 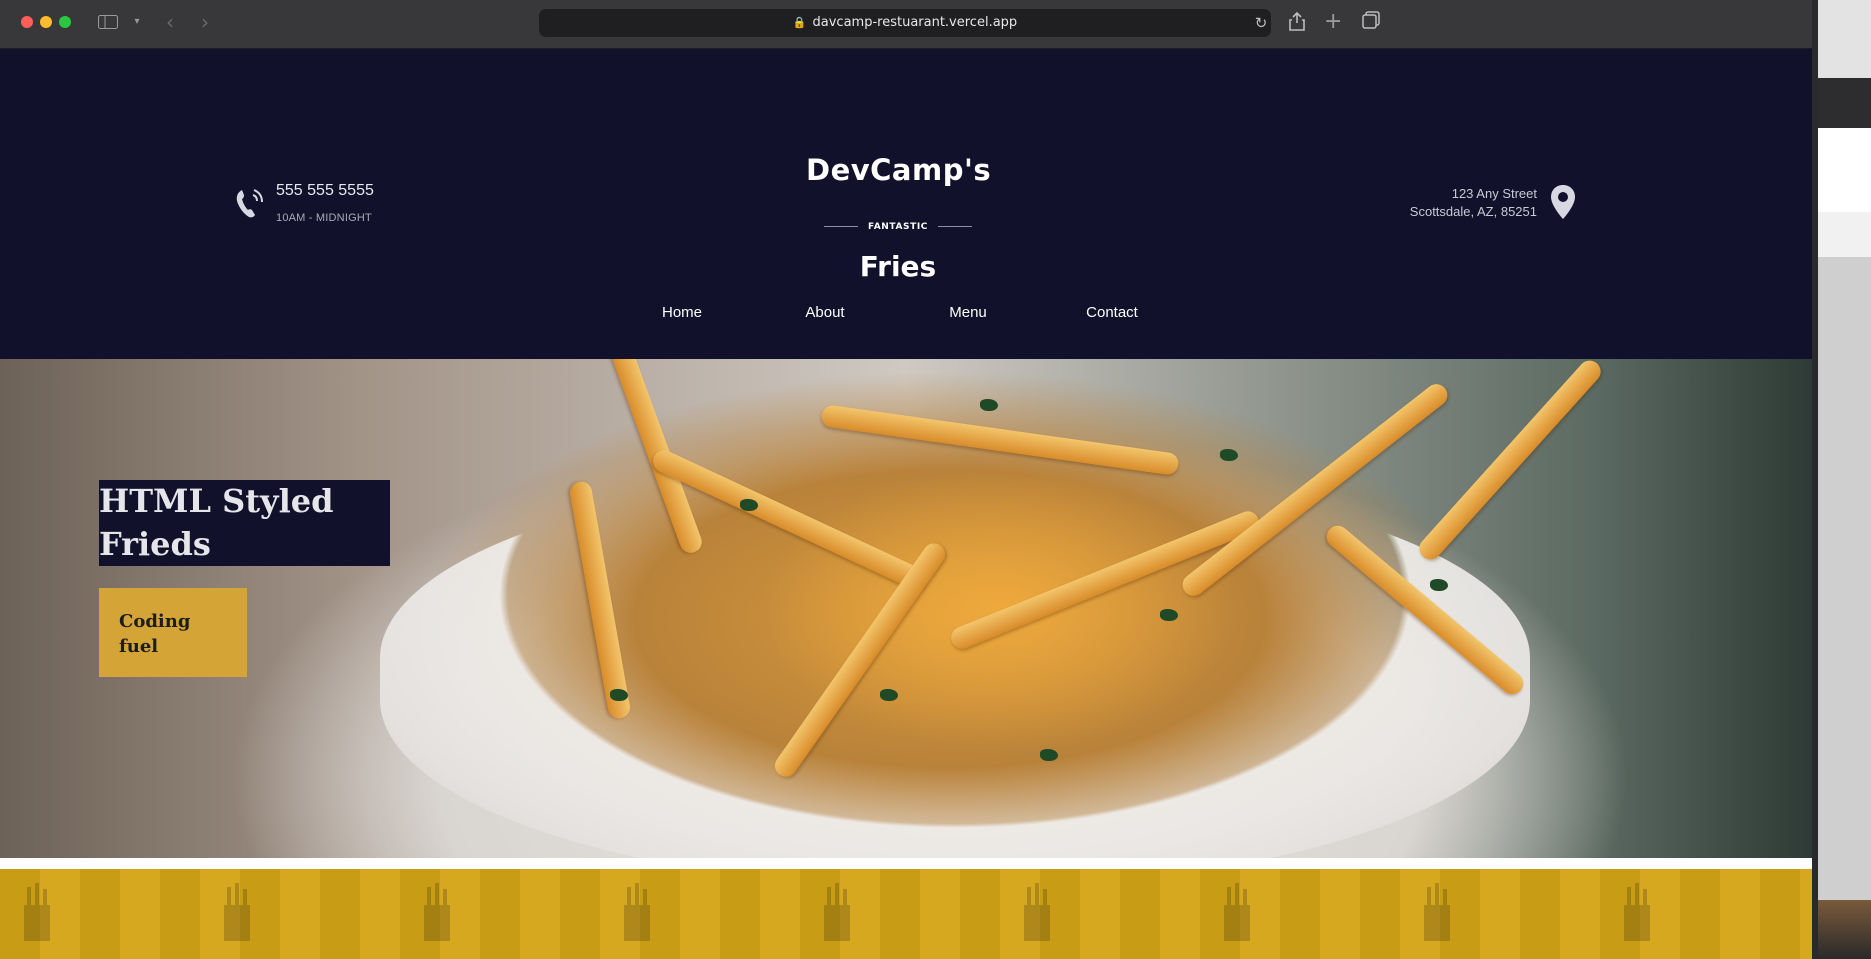 I want to click on address-street: 123 Any Street, so click(x=1494, y=193).